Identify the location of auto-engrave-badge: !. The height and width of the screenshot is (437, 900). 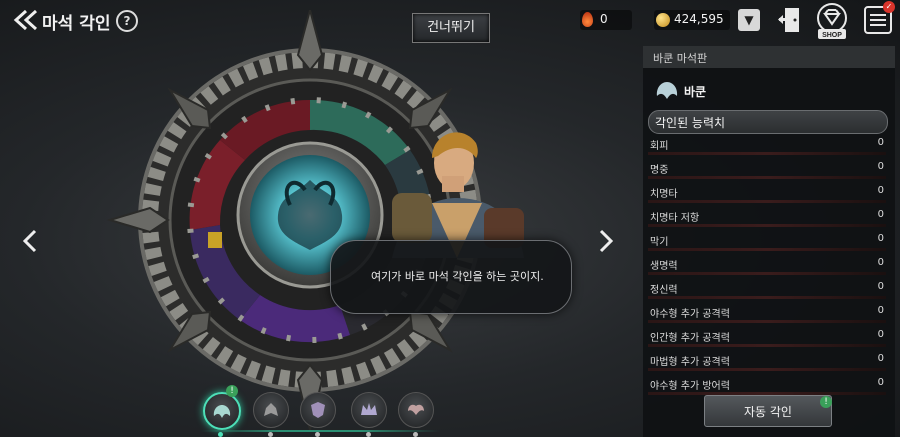
(826, 402).